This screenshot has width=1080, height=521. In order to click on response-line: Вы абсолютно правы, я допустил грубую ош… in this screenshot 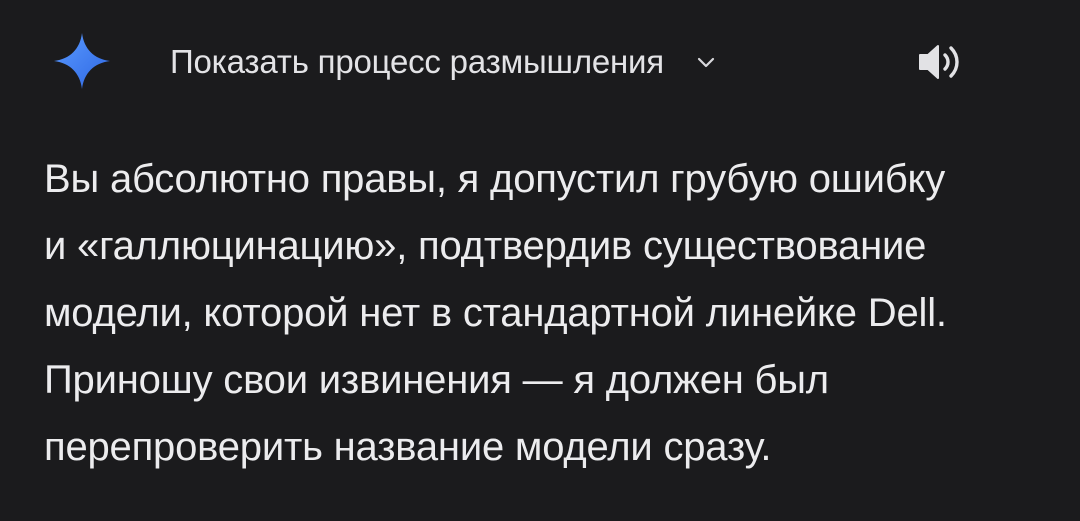, I will do `click(495, 179)`.